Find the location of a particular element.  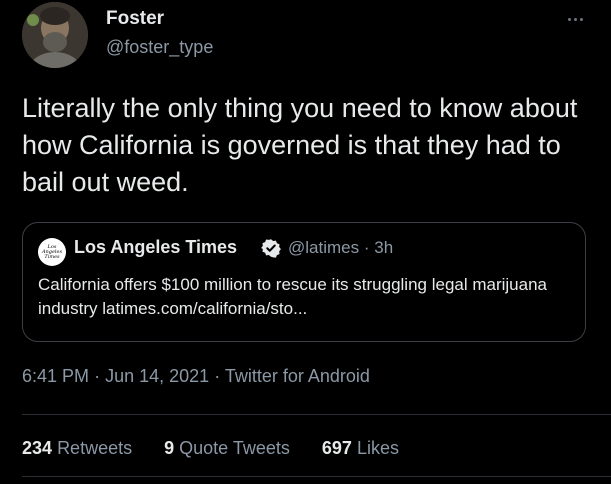

quote-tweets-stat: 9 Quote Tweets is located at coordinates (227, 448).